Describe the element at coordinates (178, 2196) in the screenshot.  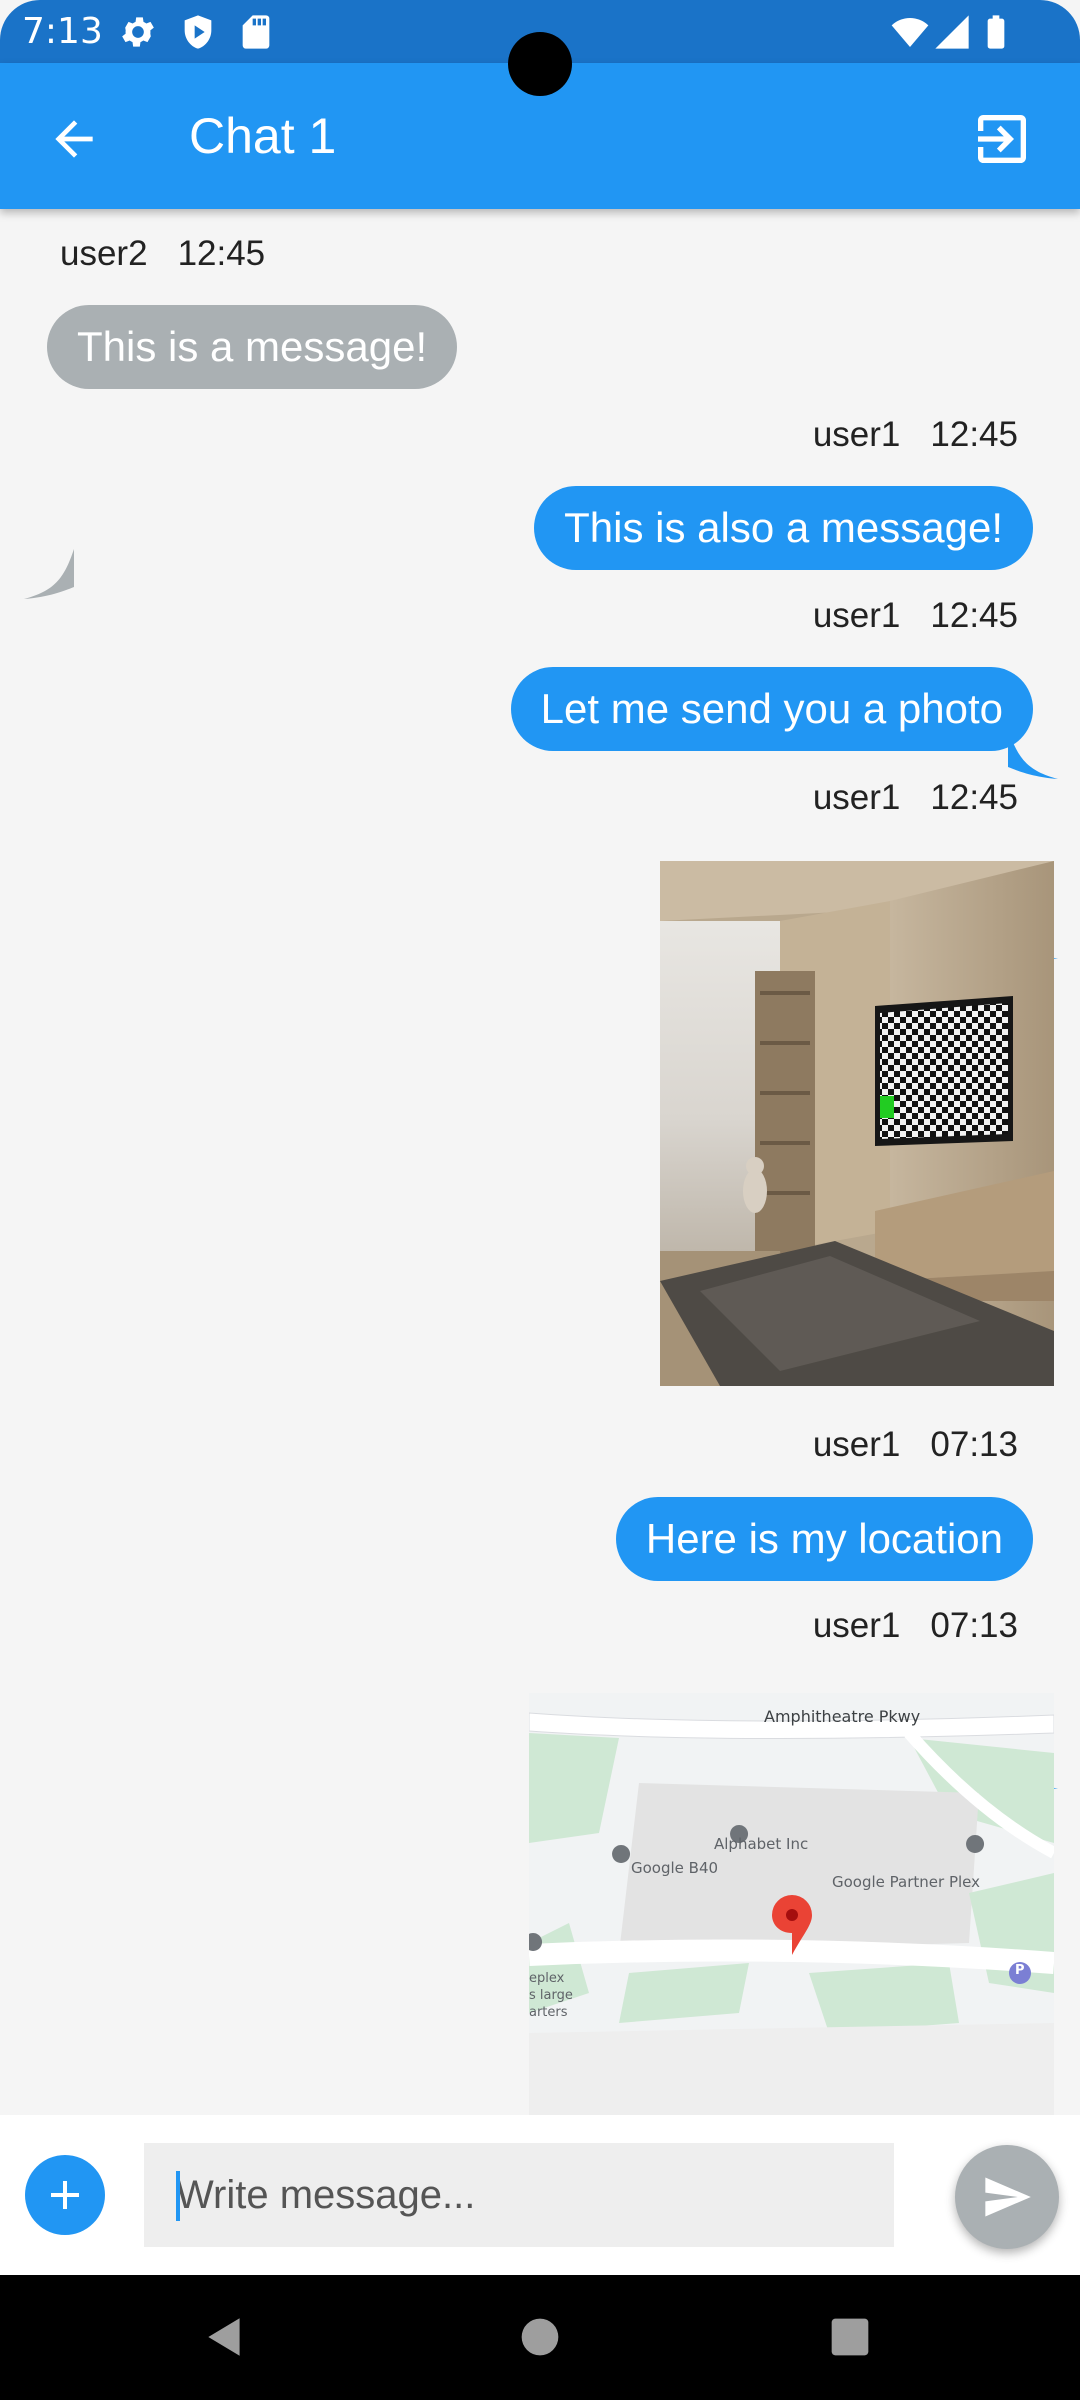
I see `text-caret` at that location.